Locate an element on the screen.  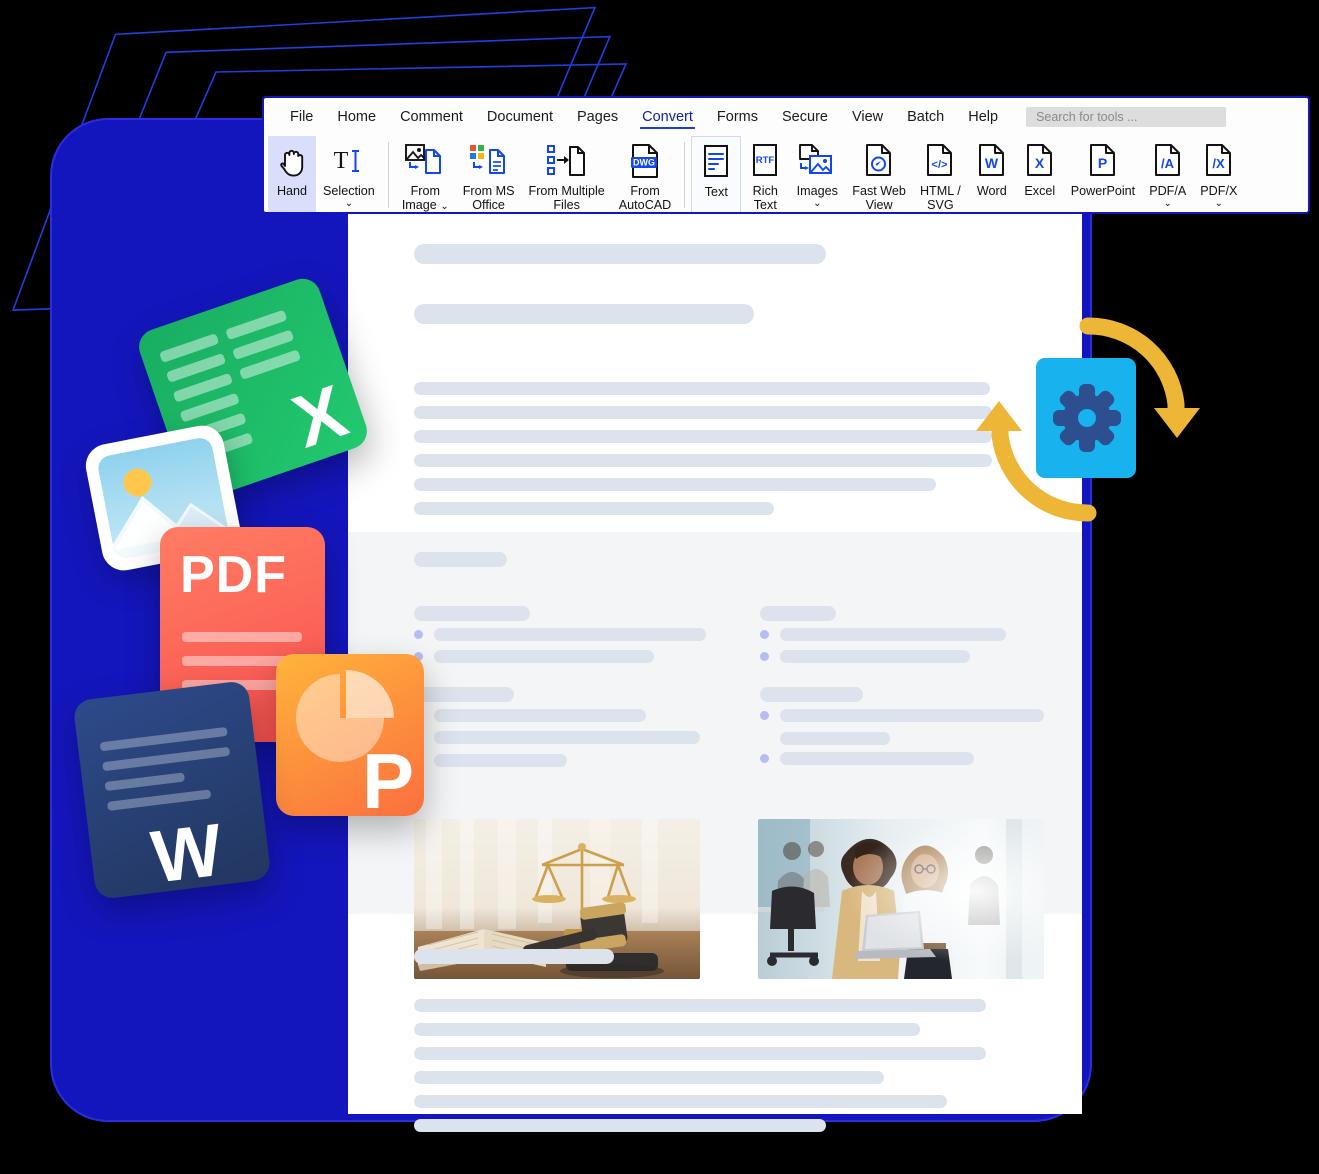
from-multiple-files-icon is located at coordinates (567, 161).